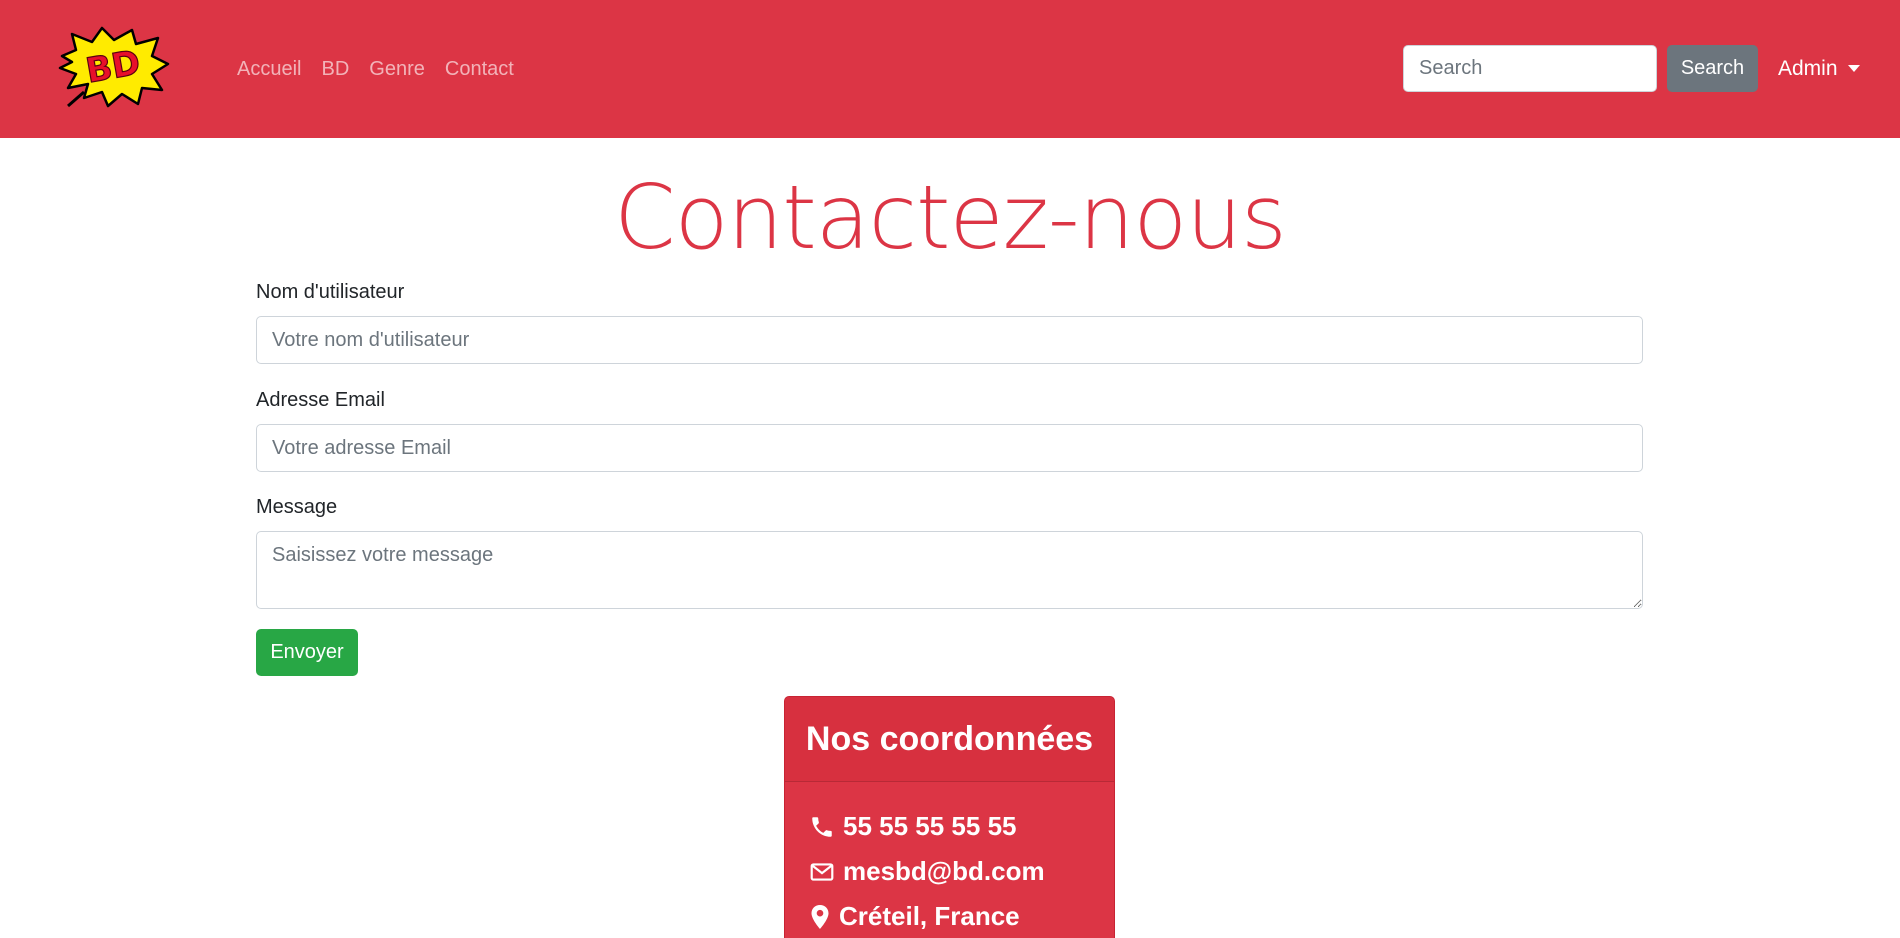 This screenshot has height=938, width=1900. What do you see at coordinates (1712, 68) in the screenshot?
I see `search-button: Search` at bounding box center [1712, 68].